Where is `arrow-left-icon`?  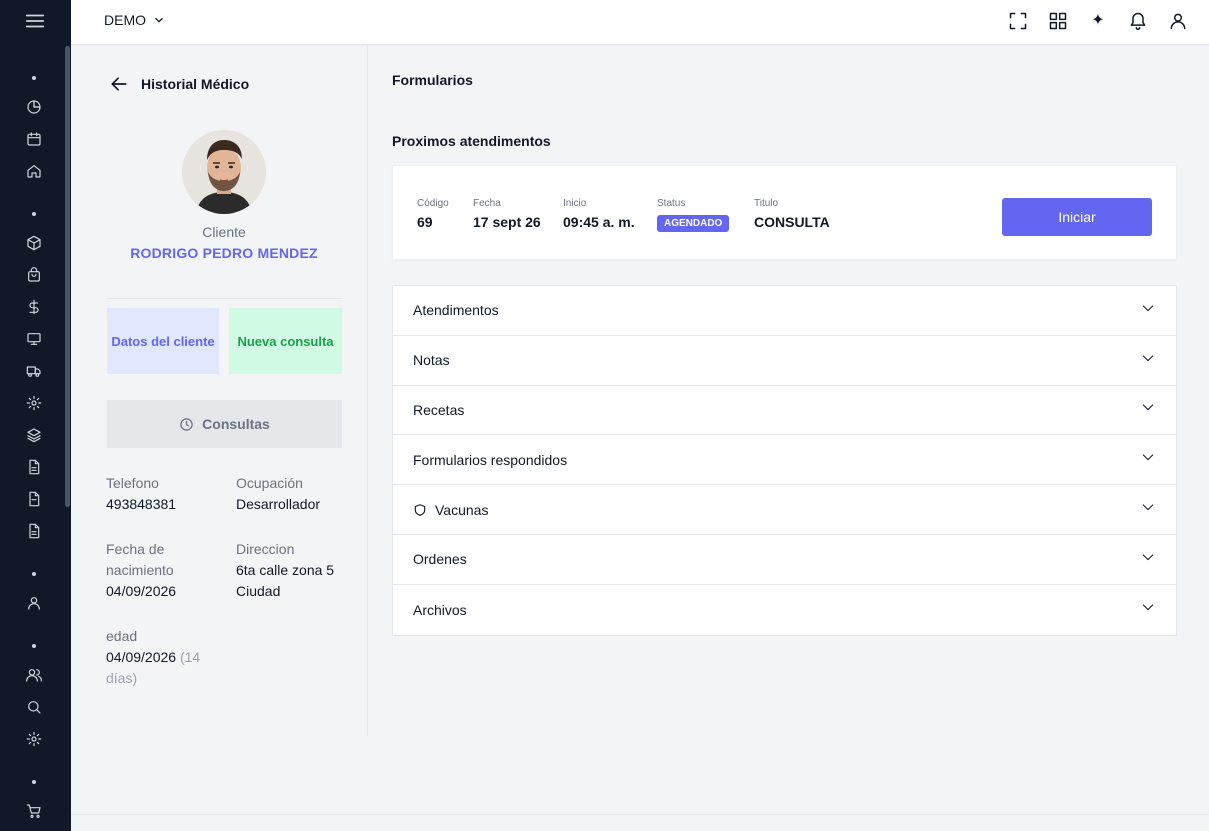 arrow-left-icon is located at coordinates (119, 84).